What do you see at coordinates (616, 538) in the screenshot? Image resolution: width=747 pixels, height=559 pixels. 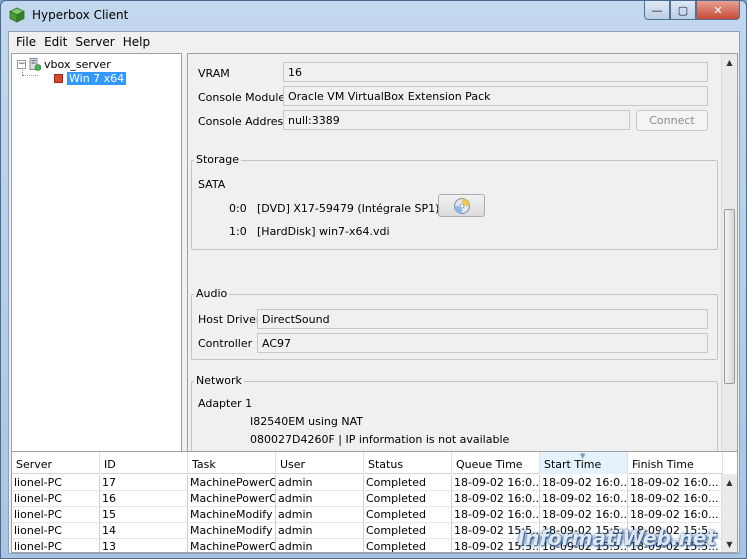 I see `watermark: InformatiWeb.net` at bounding box center [616, 538].